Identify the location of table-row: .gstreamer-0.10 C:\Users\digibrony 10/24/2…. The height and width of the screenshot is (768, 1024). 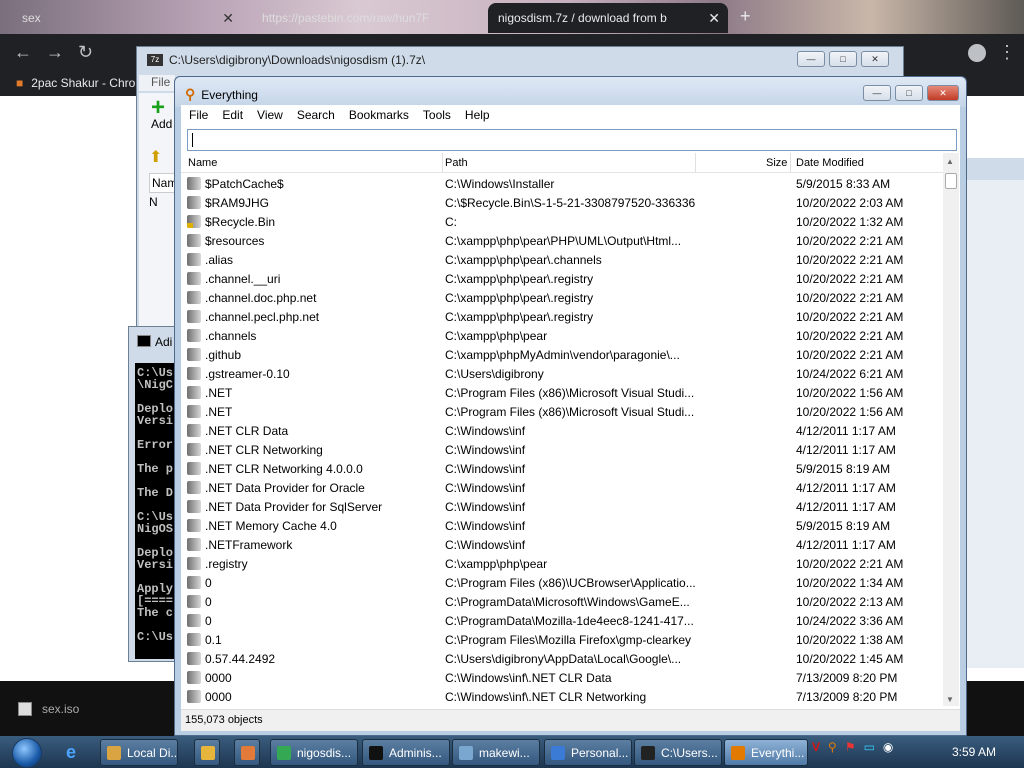
(562, 373).